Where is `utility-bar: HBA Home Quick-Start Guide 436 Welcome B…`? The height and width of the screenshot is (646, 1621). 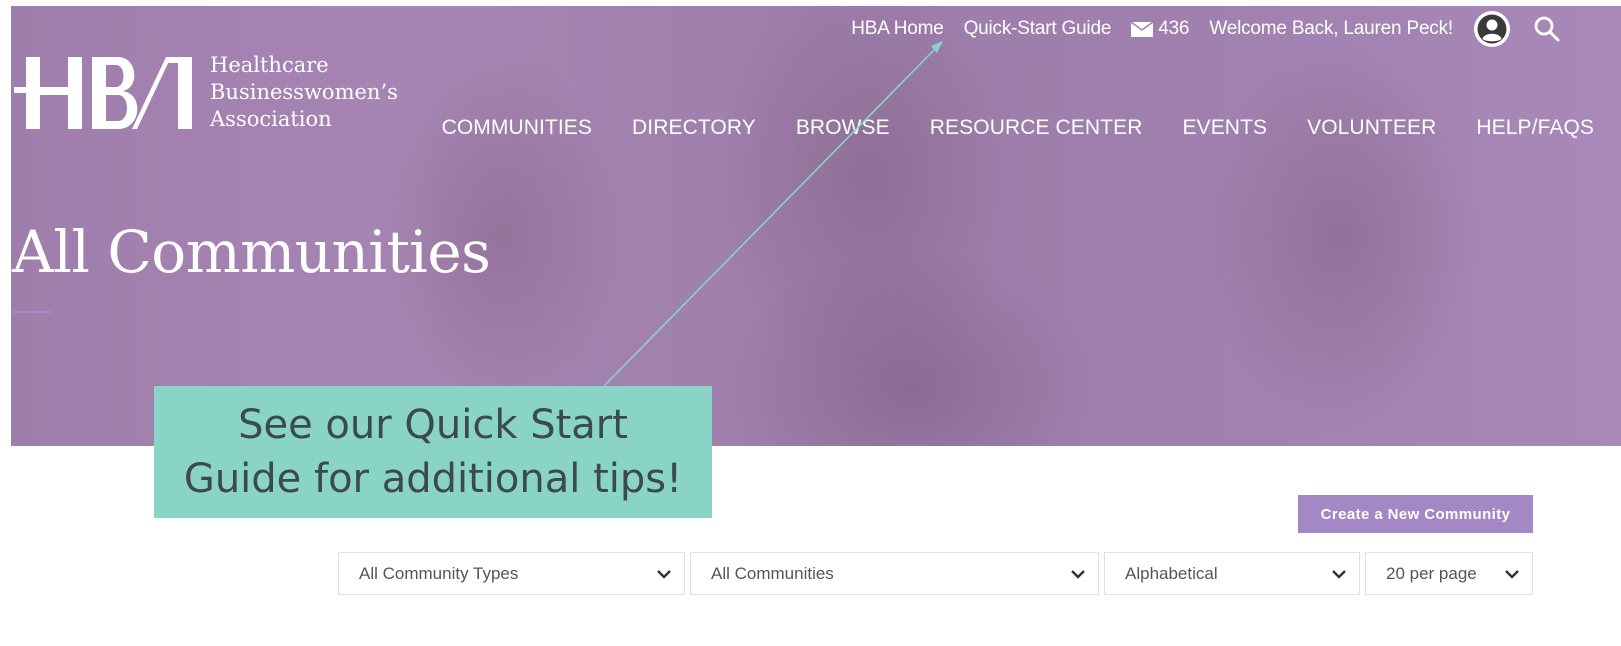
utility-bar: HBA Home Quick-Start Guide 436 Welcome B… is located at coordinates (1196, 29).